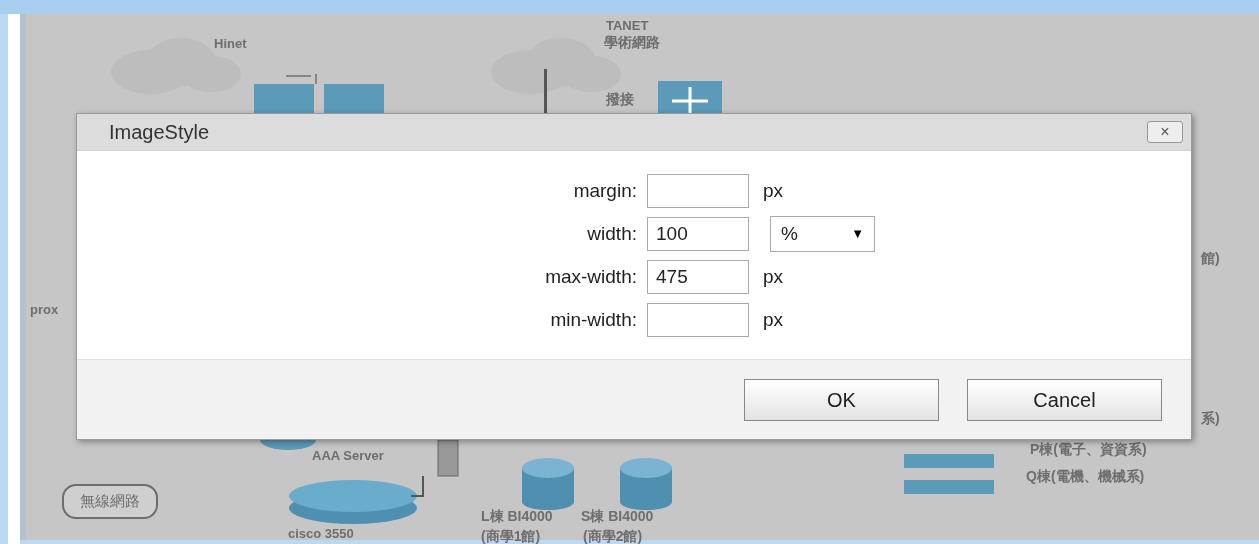  What do you see at coordinates (511, 535) in the screenshot?
I see `diagram-label: (商學1館)` at bounding box center [511, 535].